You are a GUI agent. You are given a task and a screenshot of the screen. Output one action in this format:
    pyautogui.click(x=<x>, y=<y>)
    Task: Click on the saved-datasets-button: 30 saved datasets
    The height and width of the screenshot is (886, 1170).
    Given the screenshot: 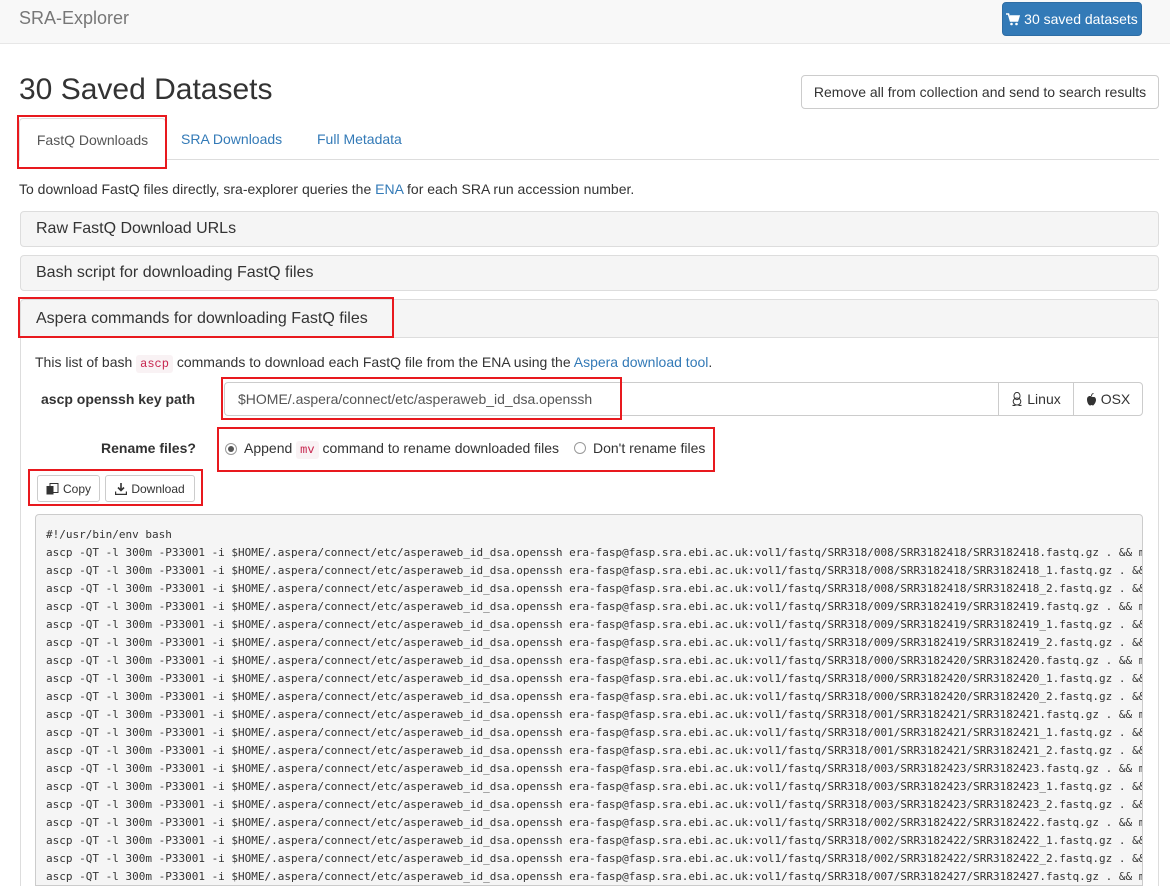 What is the action you would take?
    pyautogui.click(x=1072, y=19)
    